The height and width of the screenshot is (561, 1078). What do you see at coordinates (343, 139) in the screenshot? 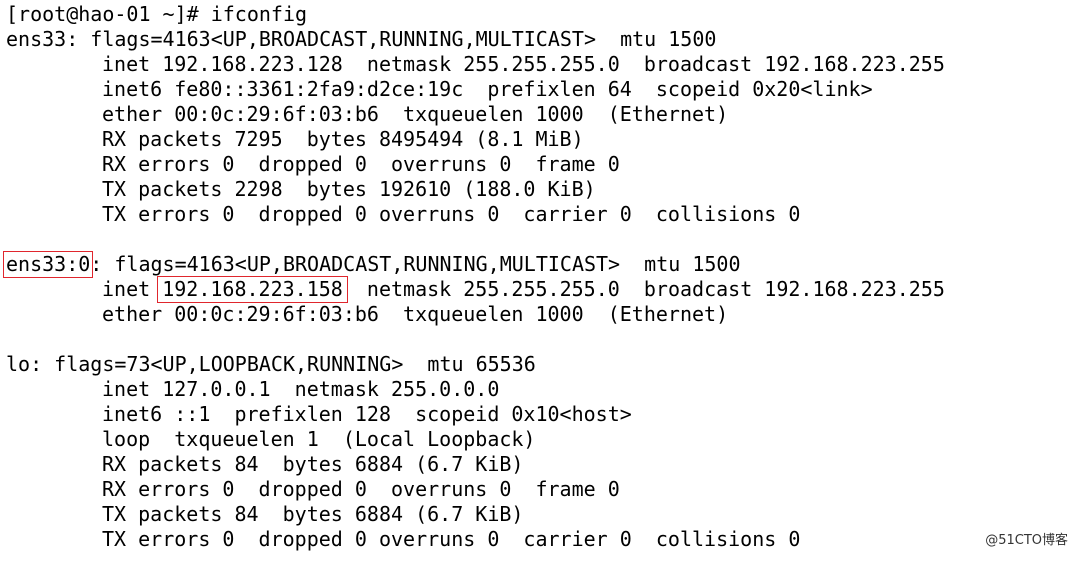
I see `ens33-rx-packets: RX packets 7295 bytes 8495494 (8.1 MiB)` at bounding box center [343, 139].